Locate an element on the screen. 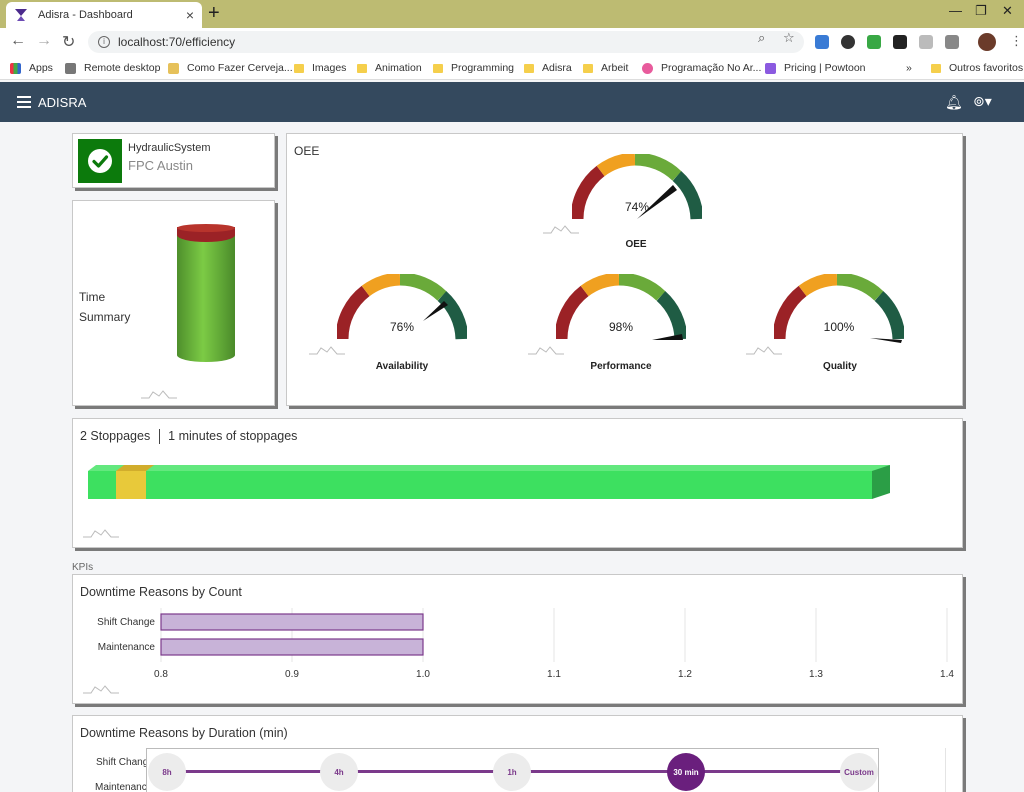  gridline is located at coordinates (945, 770).